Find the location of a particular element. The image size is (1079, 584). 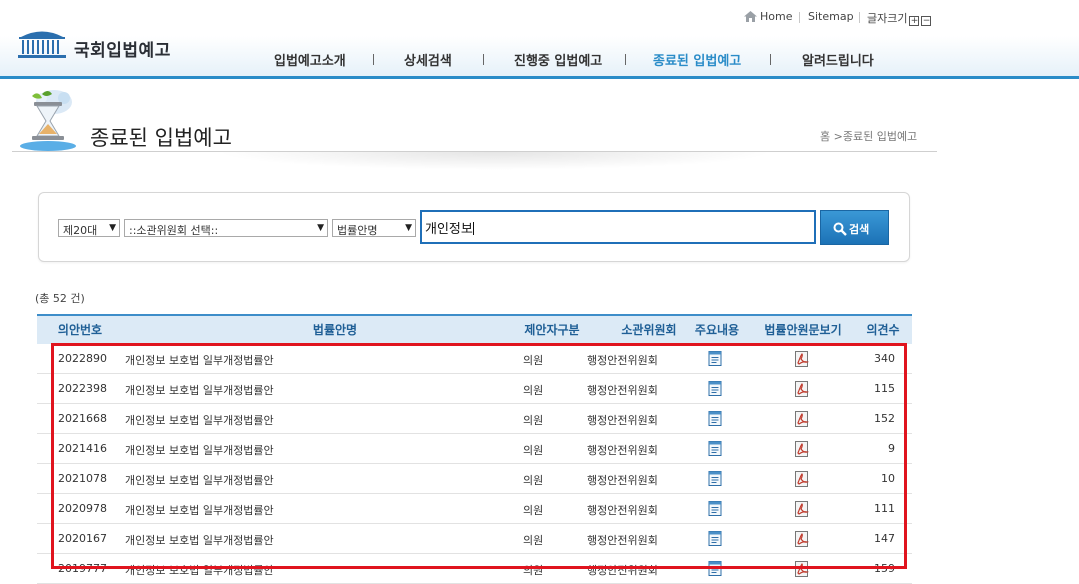

title-shadow is located at coordinates (495, 161).